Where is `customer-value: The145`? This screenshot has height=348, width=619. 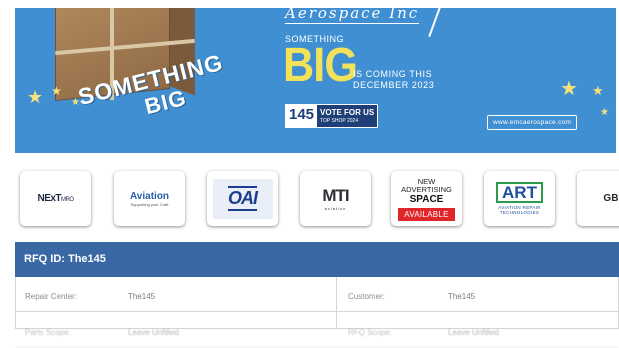 customer-value: The145 is located at coordinates (462, 296).